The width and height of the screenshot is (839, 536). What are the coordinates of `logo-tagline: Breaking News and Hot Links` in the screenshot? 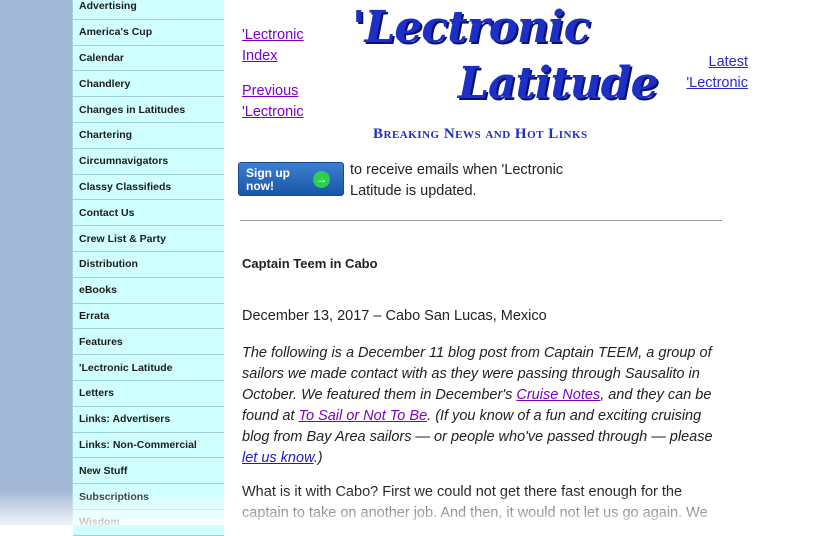 It's located at (480, 134).